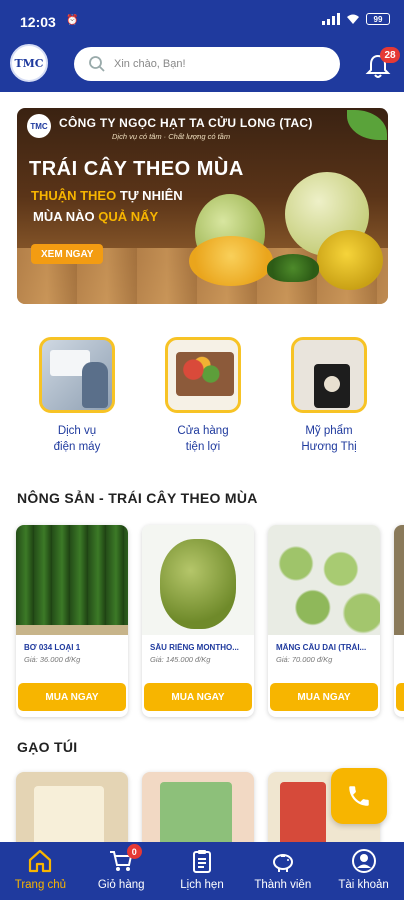 This screenshot has height=900, width=404. I want to click on banner-tagline-1b: TỰ NHIÊN, so click(151, 195).